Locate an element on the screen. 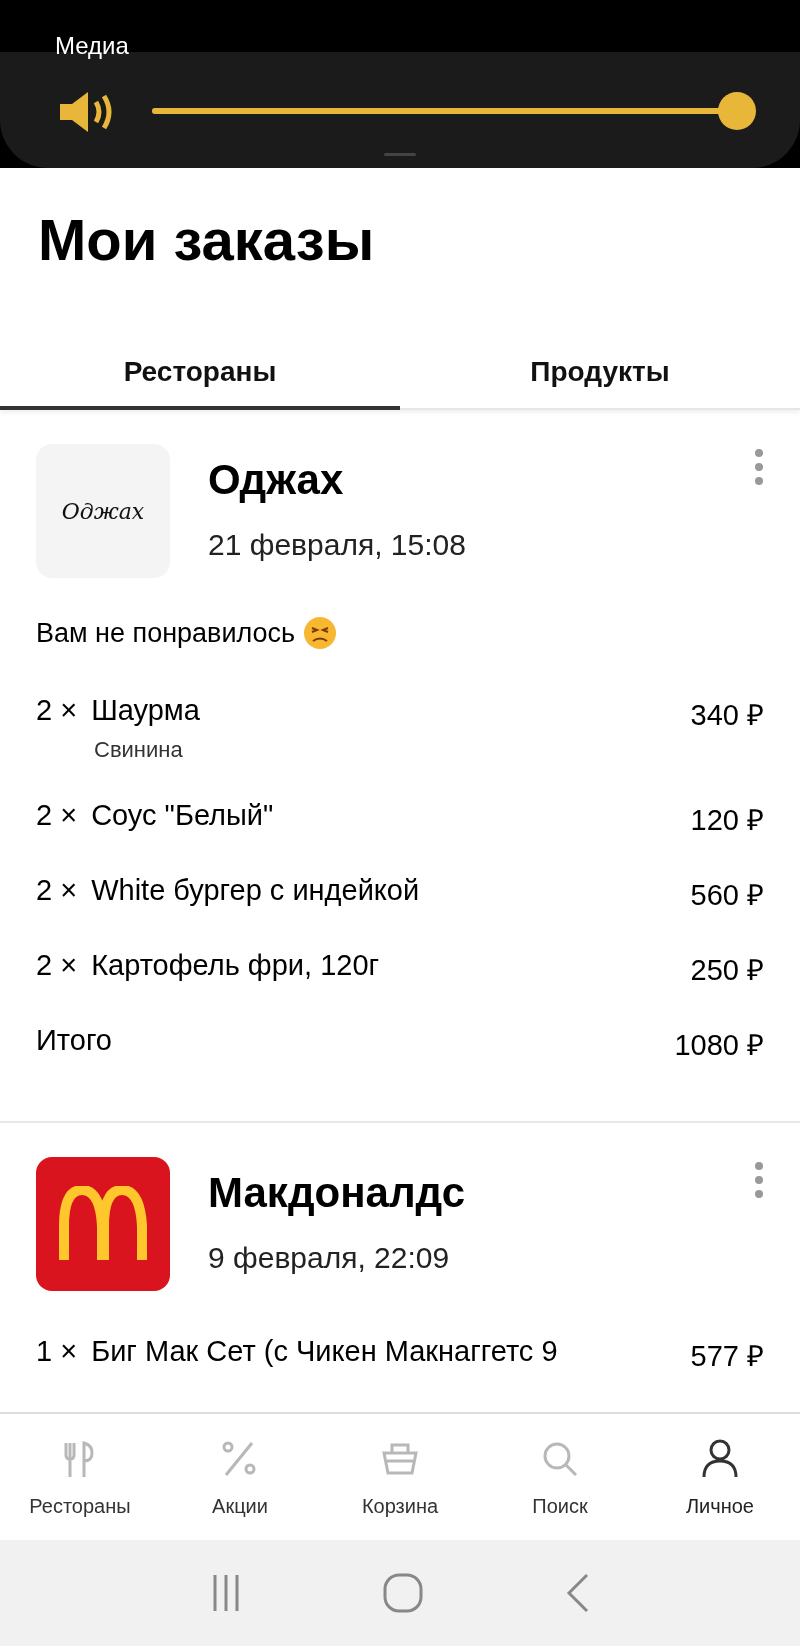  nav-item: Поиск is located at coordinates (560, 1477).